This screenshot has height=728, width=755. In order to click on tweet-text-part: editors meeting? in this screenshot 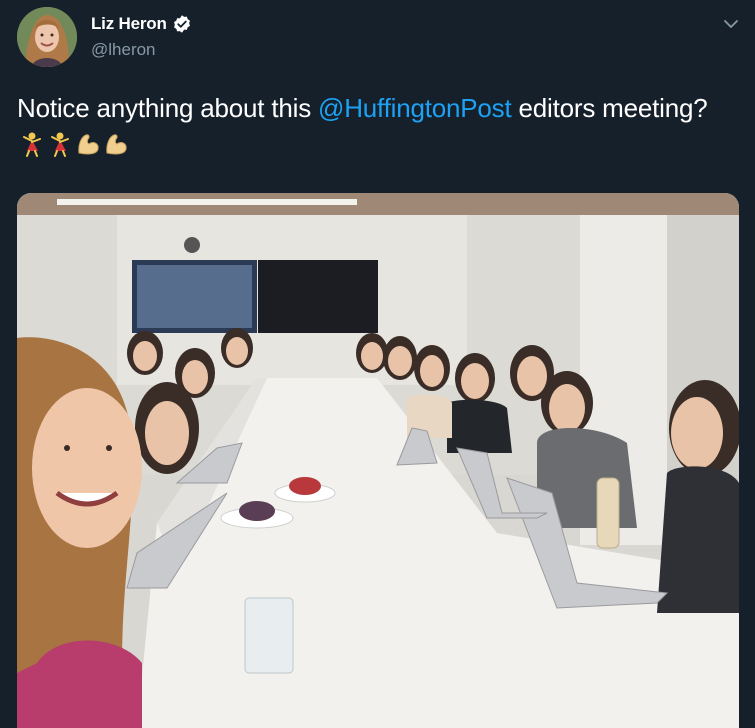, I will do `click(609, 108)`.